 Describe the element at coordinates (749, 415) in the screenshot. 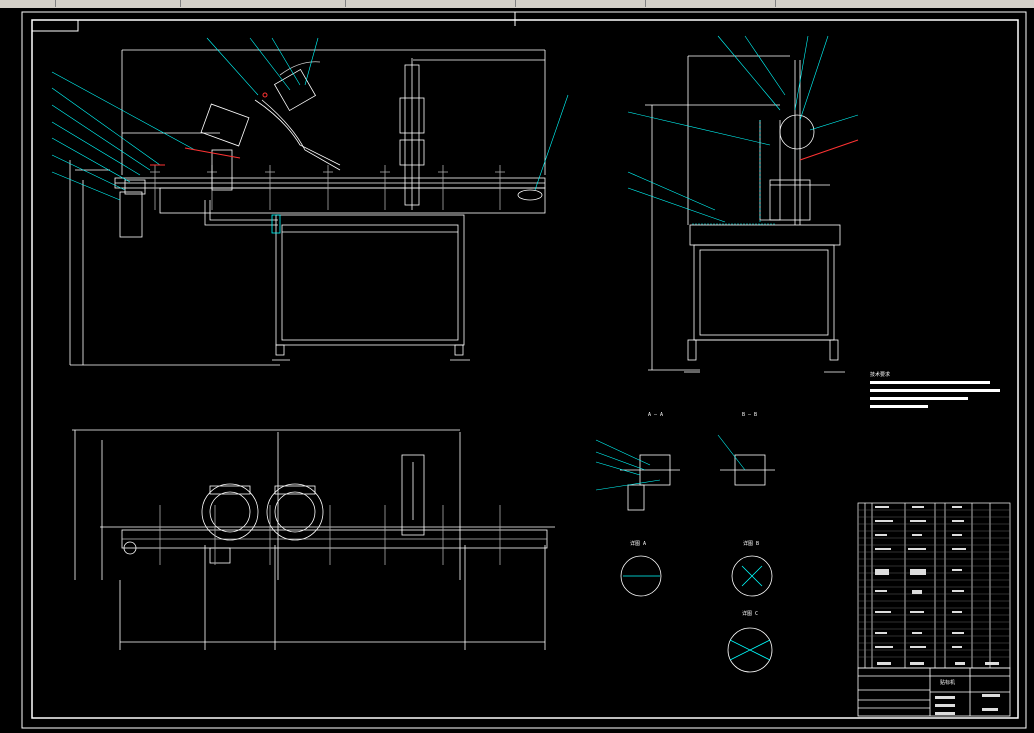

I see `section-bb-label: B — B` at that location.